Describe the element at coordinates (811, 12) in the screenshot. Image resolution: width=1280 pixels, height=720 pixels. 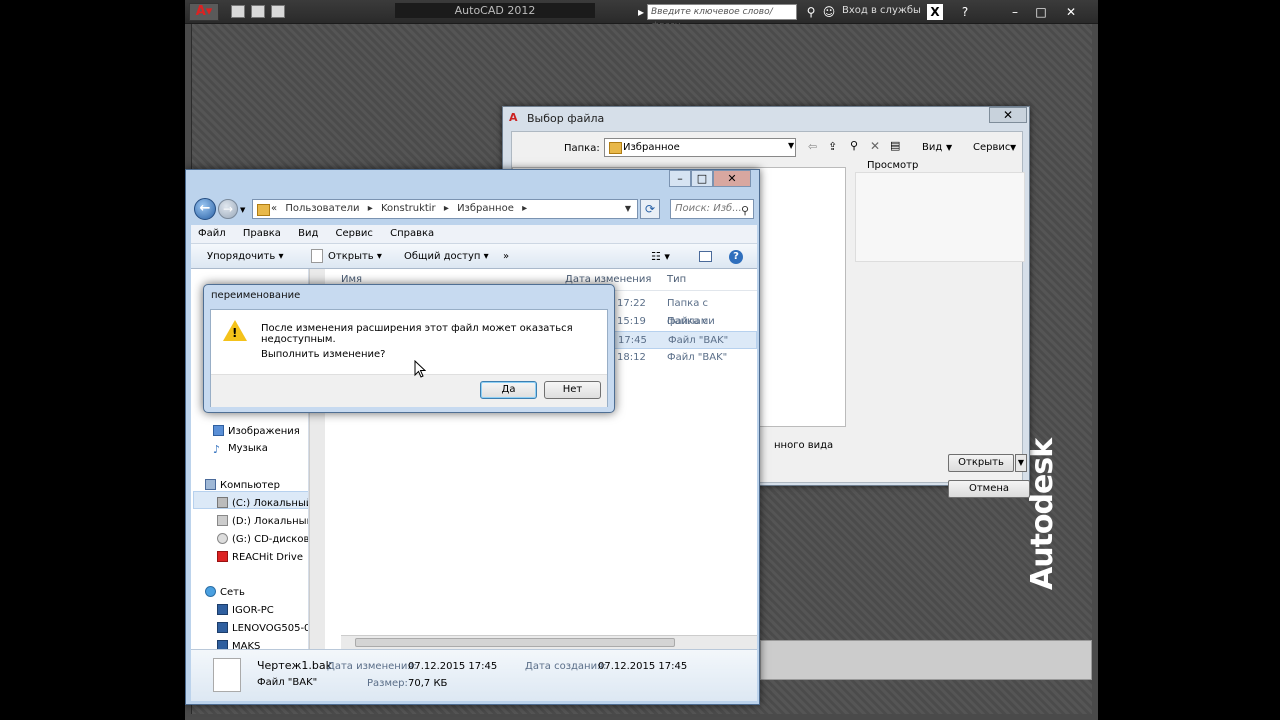
I see `binoculars-icon: ⚲` at that location.